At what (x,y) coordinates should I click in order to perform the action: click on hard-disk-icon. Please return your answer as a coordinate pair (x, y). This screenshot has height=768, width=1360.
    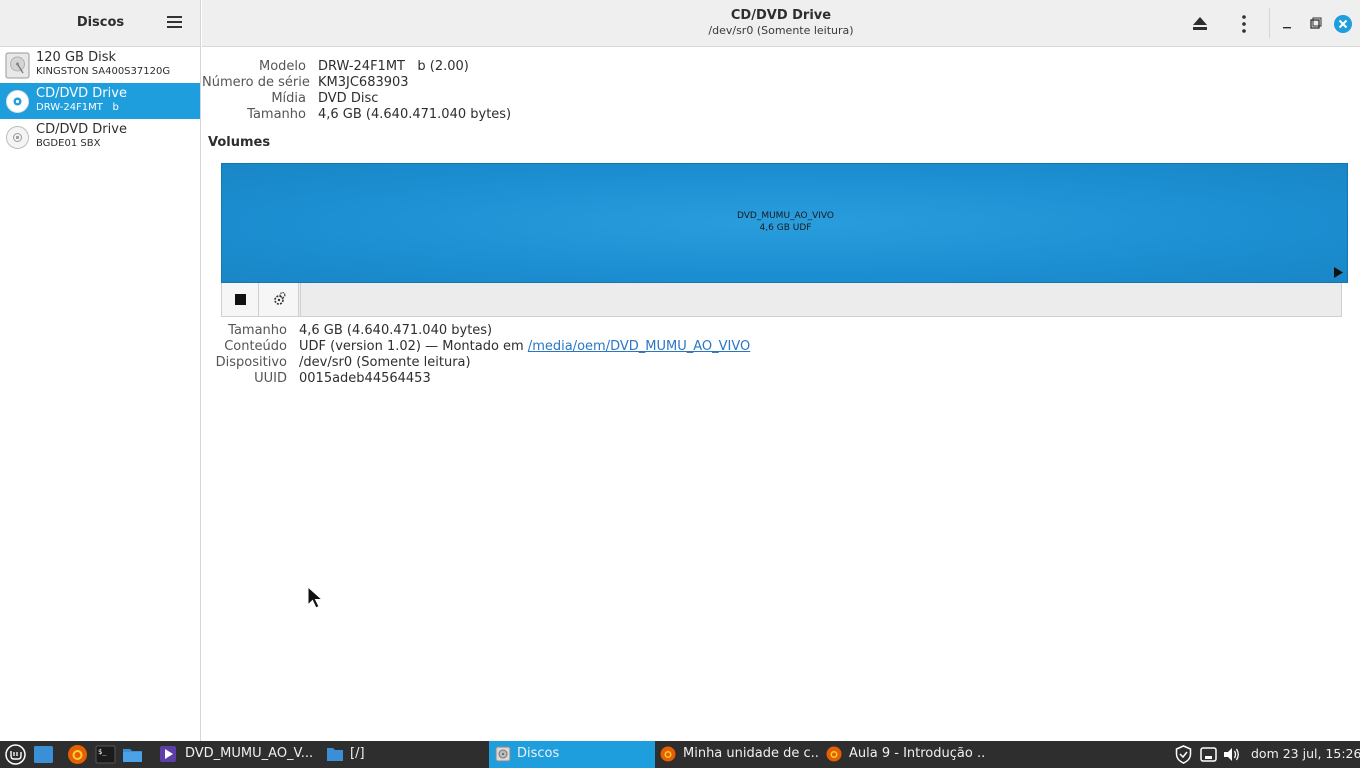
    Looking at the image, I should click on (17, 65).